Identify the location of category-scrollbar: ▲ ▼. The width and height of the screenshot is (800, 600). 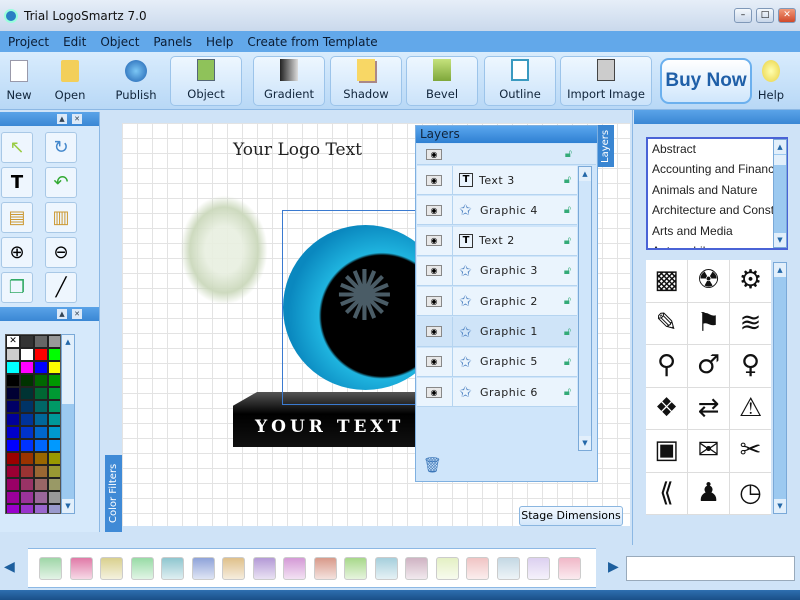
(780, 193).